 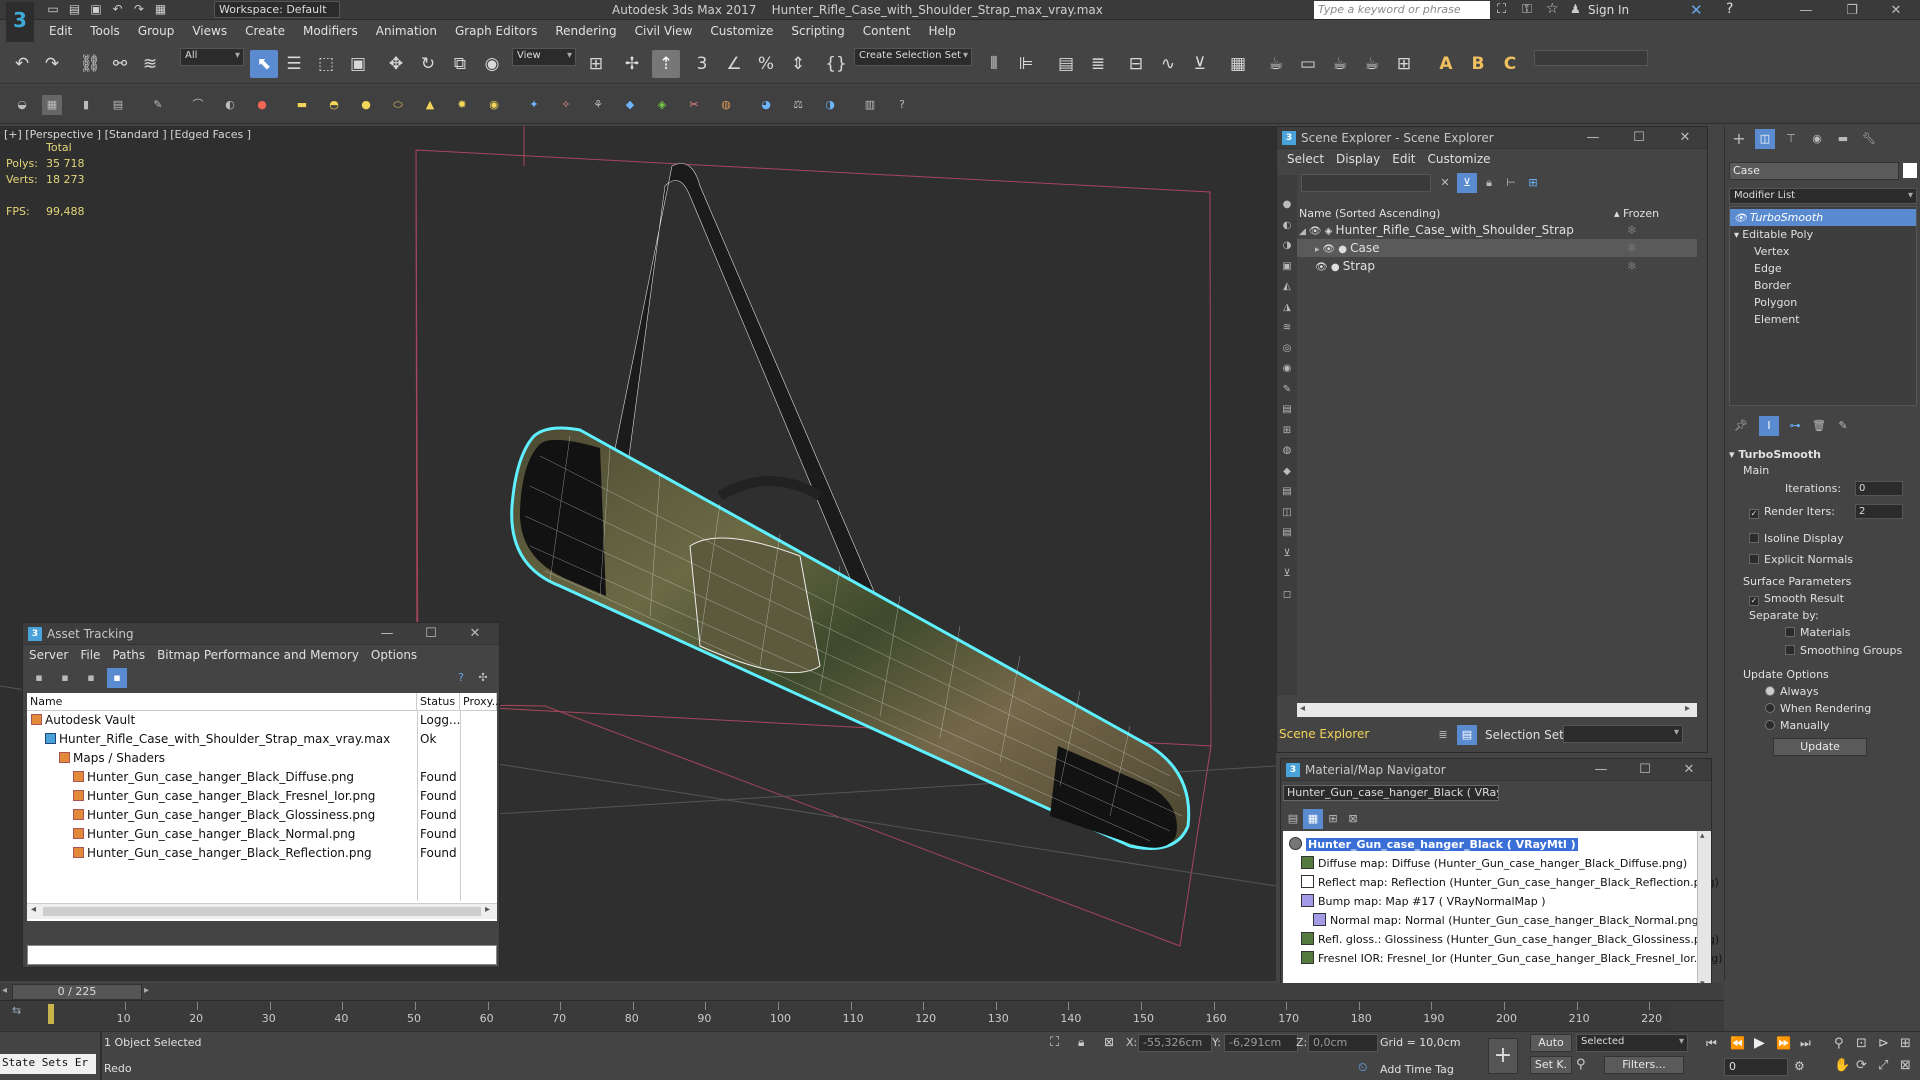 What do you see at coordinates (1770, 725) in the screenshot?
I see `radio-icon` at bounding box center [1770, 725].